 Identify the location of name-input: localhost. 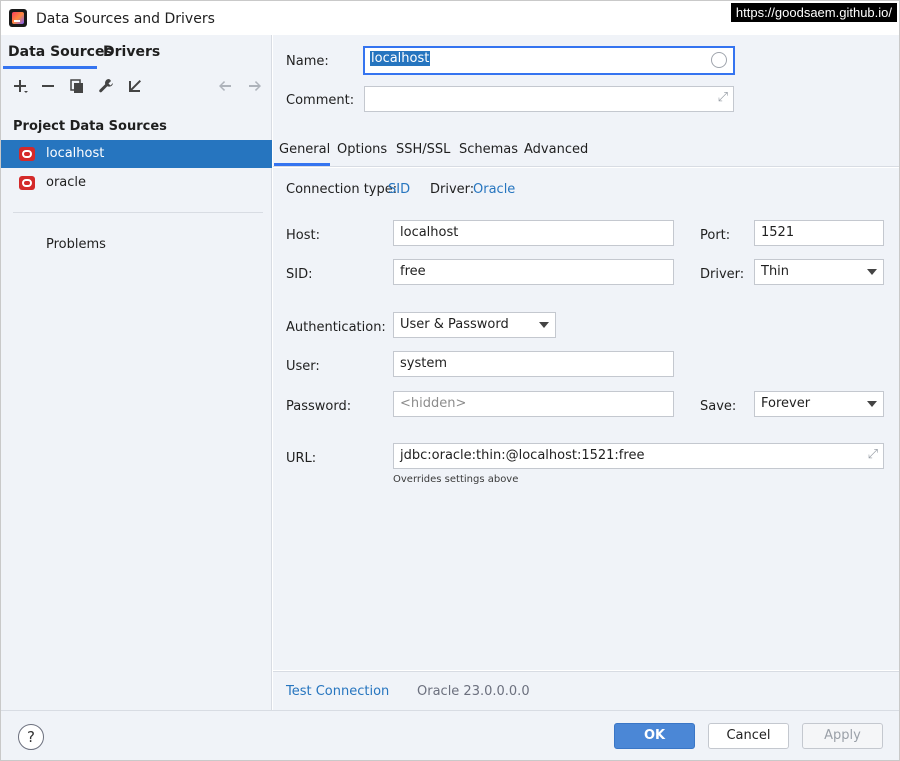
(549, 60).